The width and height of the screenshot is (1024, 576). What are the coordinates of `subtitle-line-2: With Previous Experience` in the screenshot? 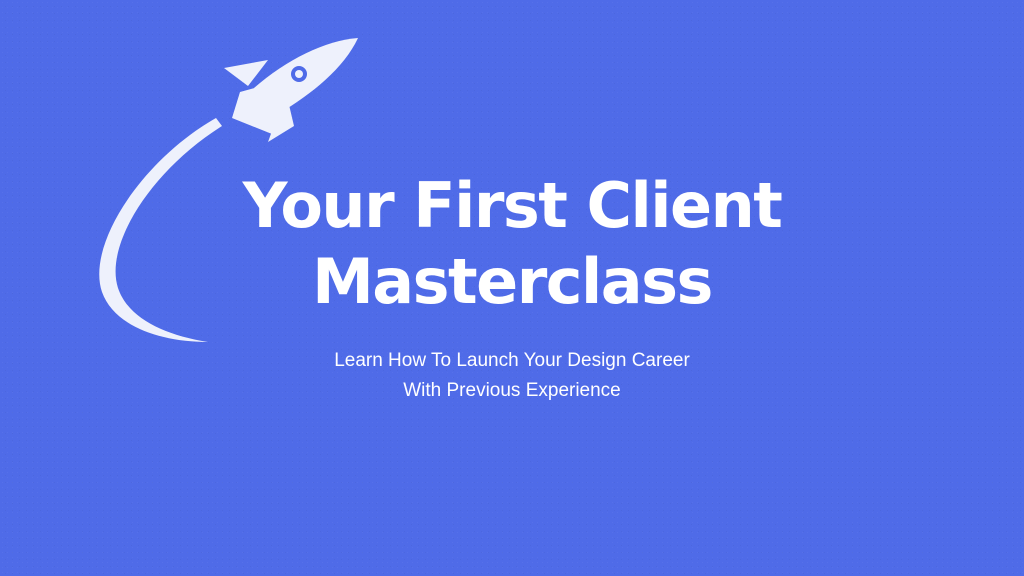 It's located at (512, 390).